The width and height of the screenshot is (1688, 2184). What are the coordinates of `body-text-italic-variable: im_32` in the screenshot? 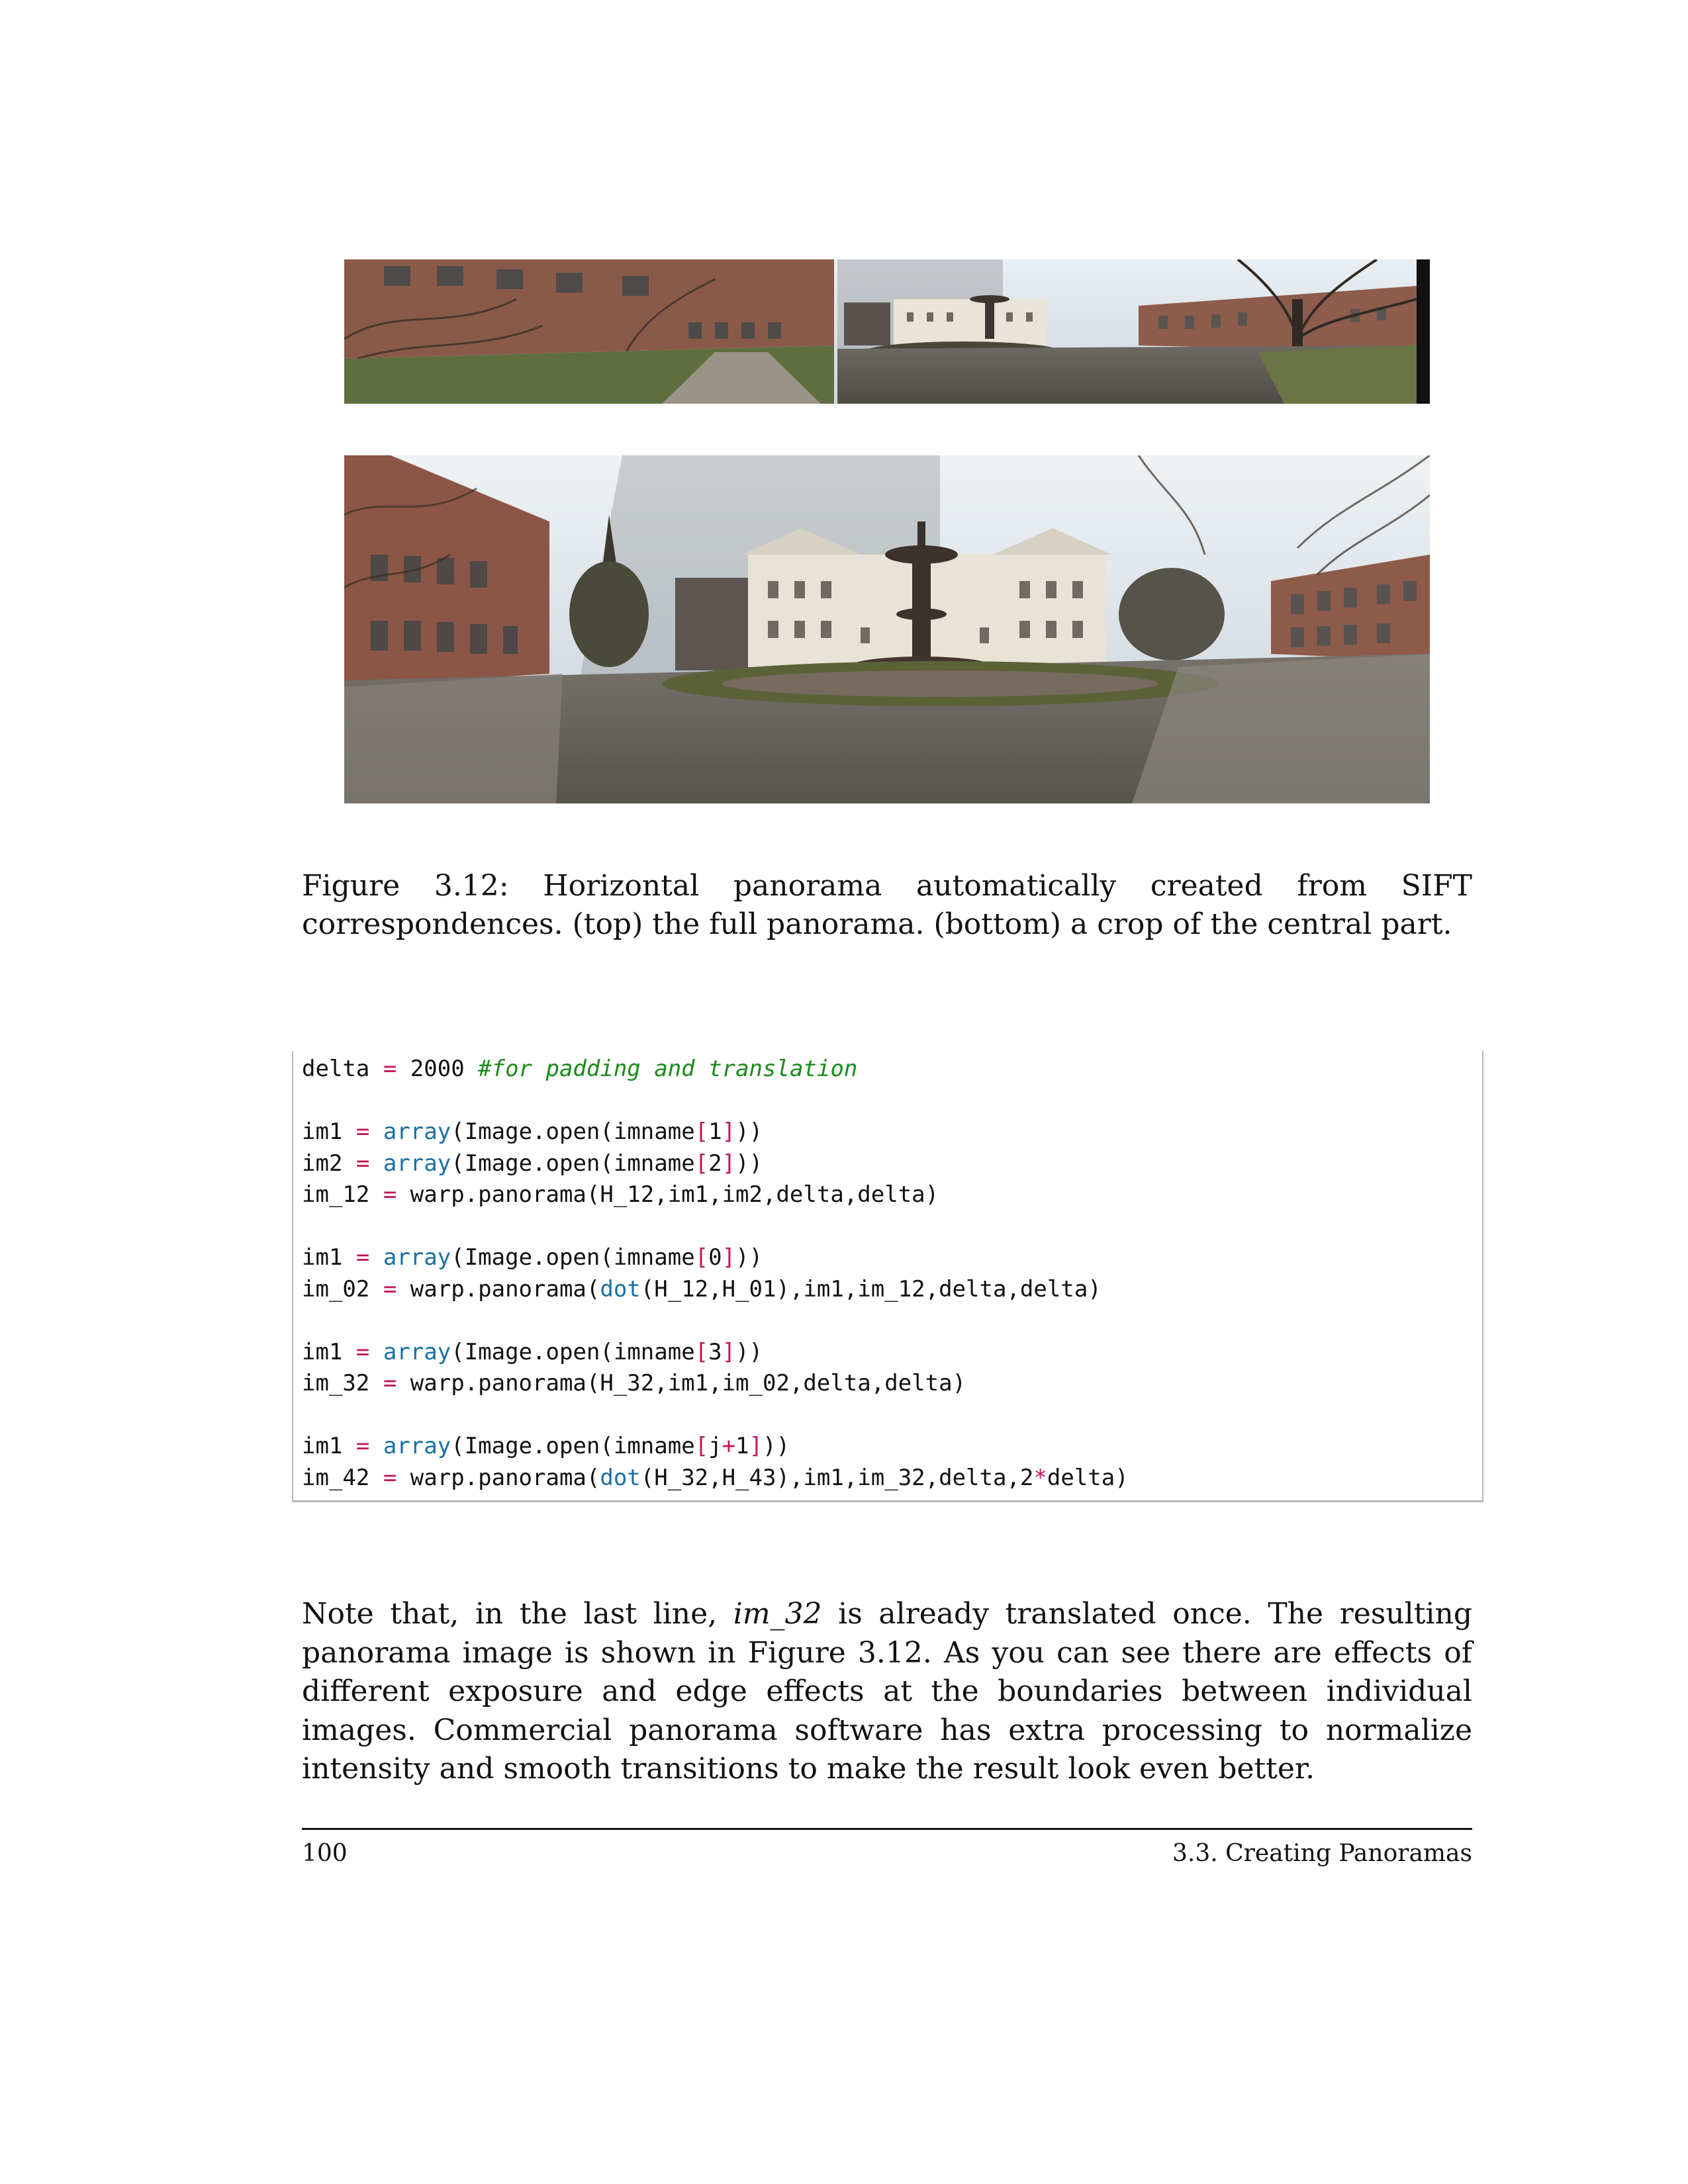 It's located at (777, 1614).